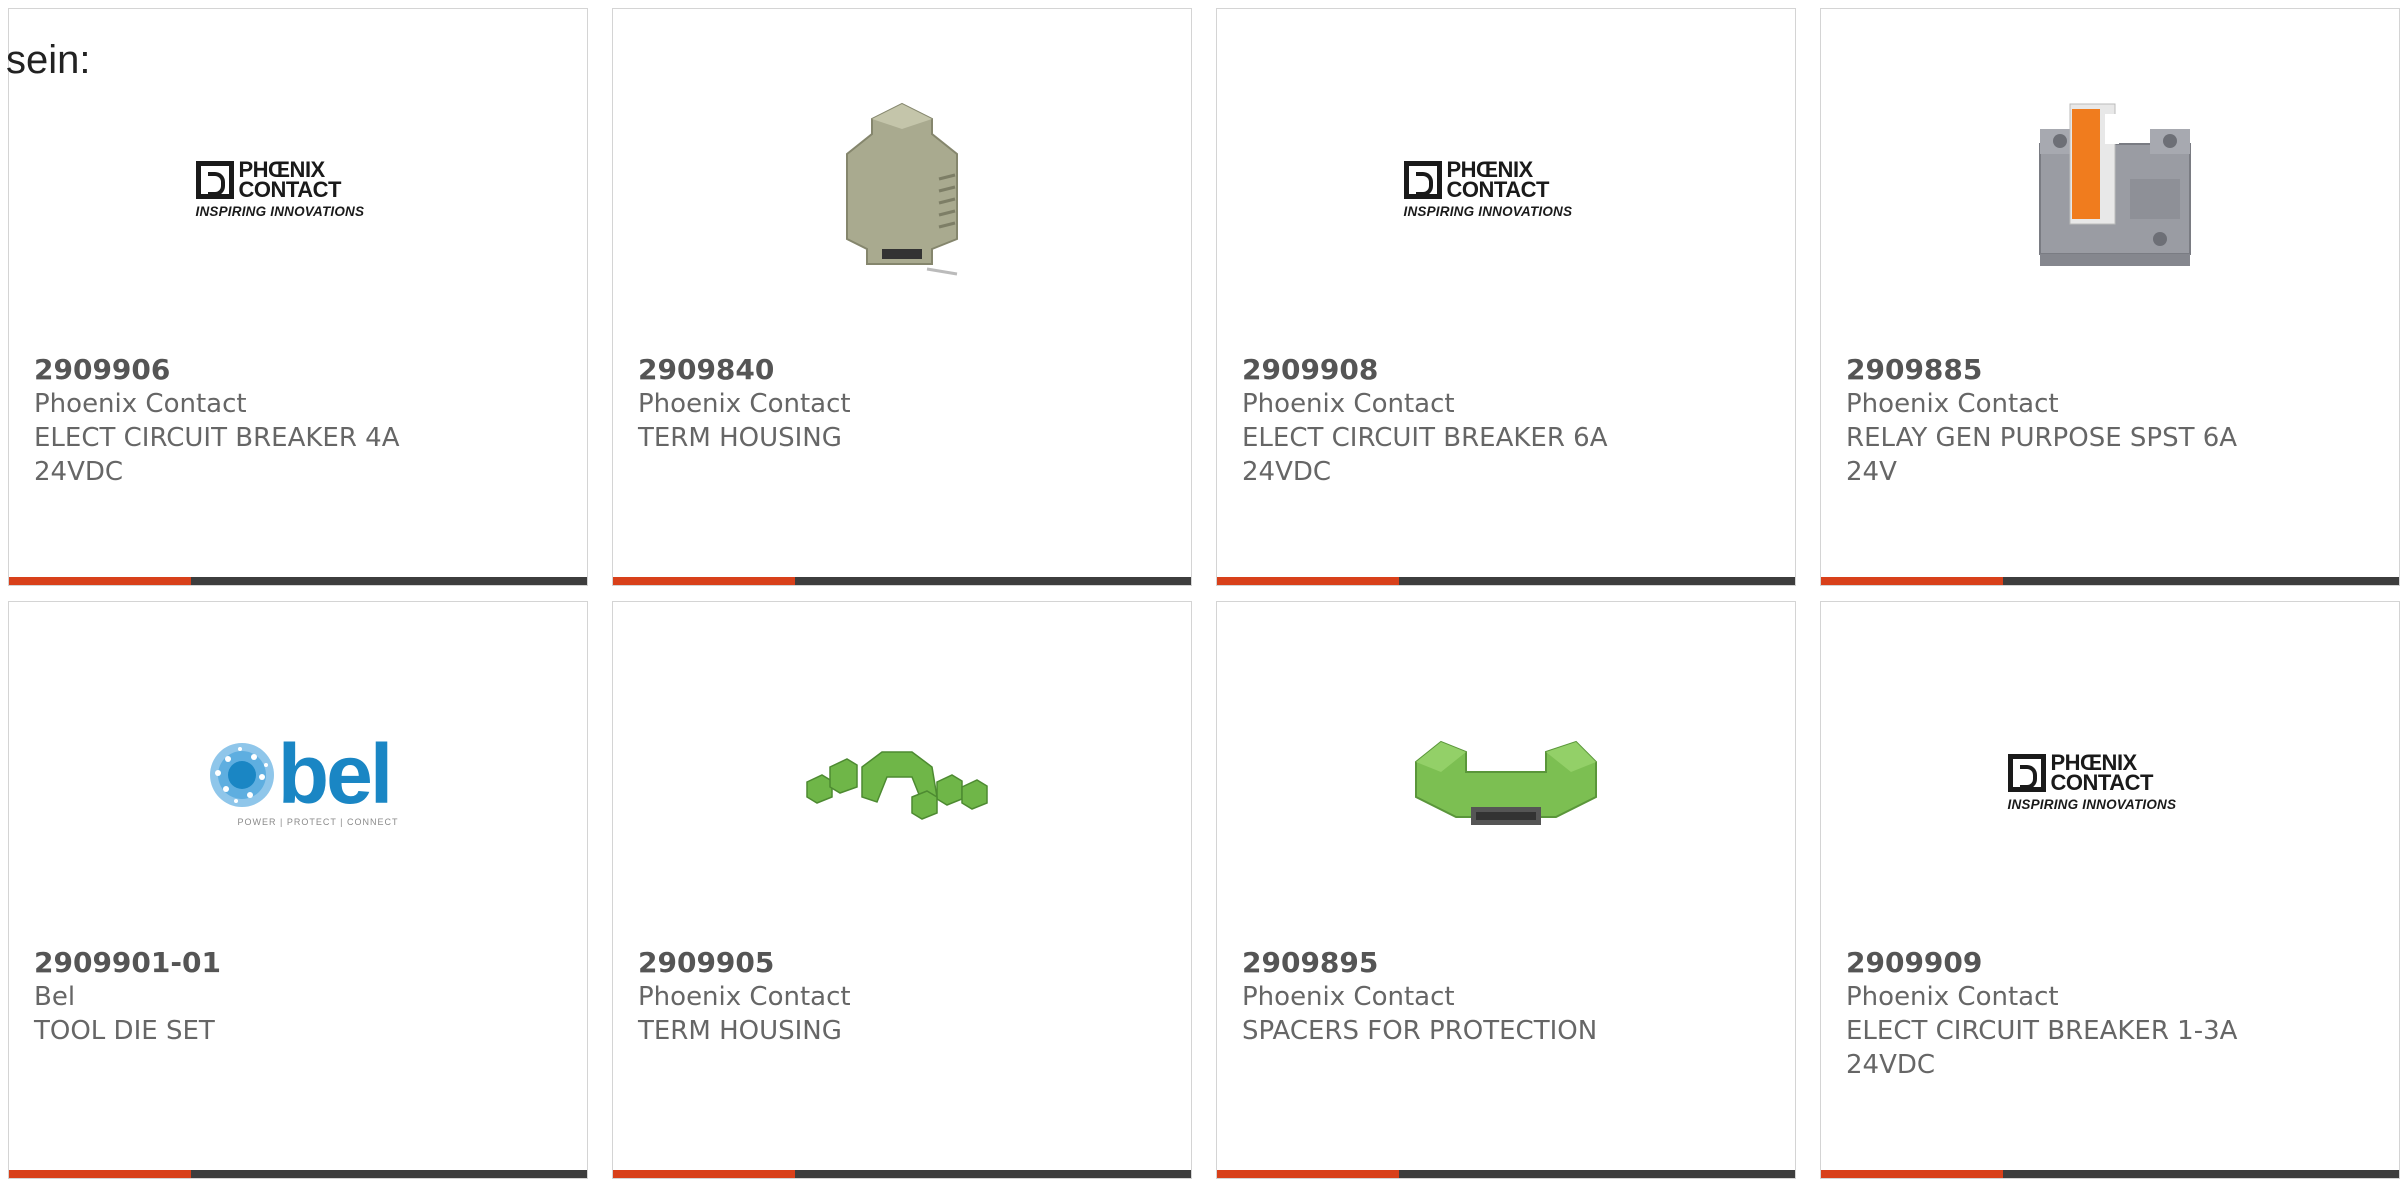 The image size is (2400, 1179). Describe the element at coordinates (124, 1031) in the screenshot. I see `description: TOOL DIE SET` at that location.